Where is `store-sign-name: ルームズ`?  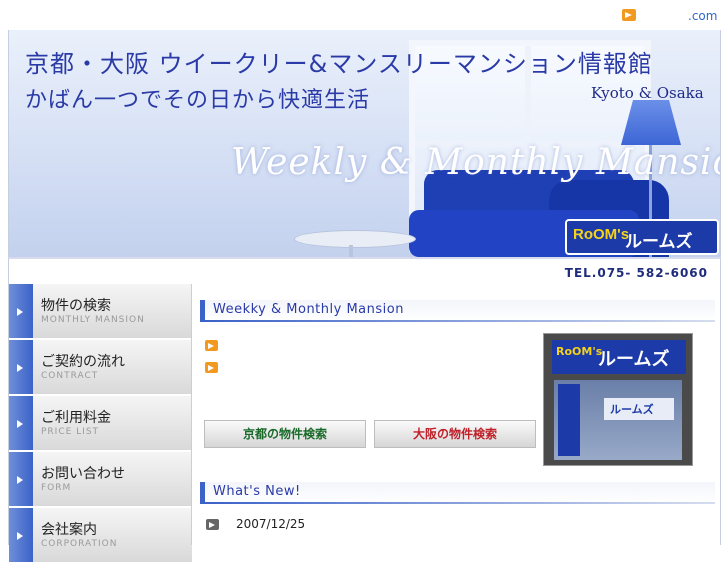 store-sign-name: ルームズ is located at coordinates (634, 359).